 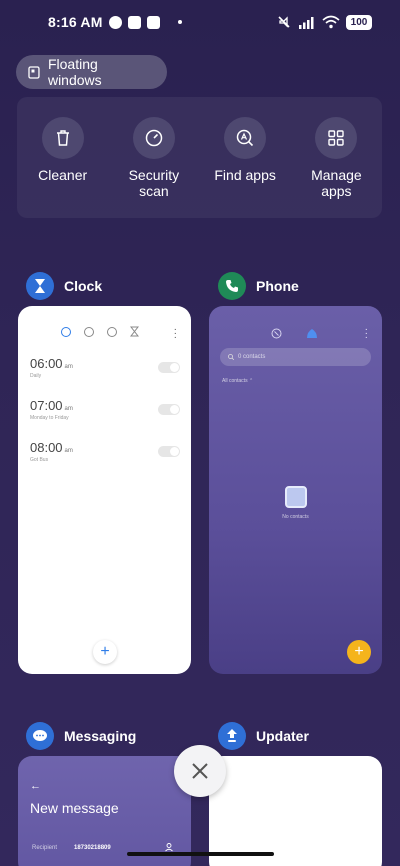 I want to click on cleaner-button: Cleaner, so click(x=63, y=167).